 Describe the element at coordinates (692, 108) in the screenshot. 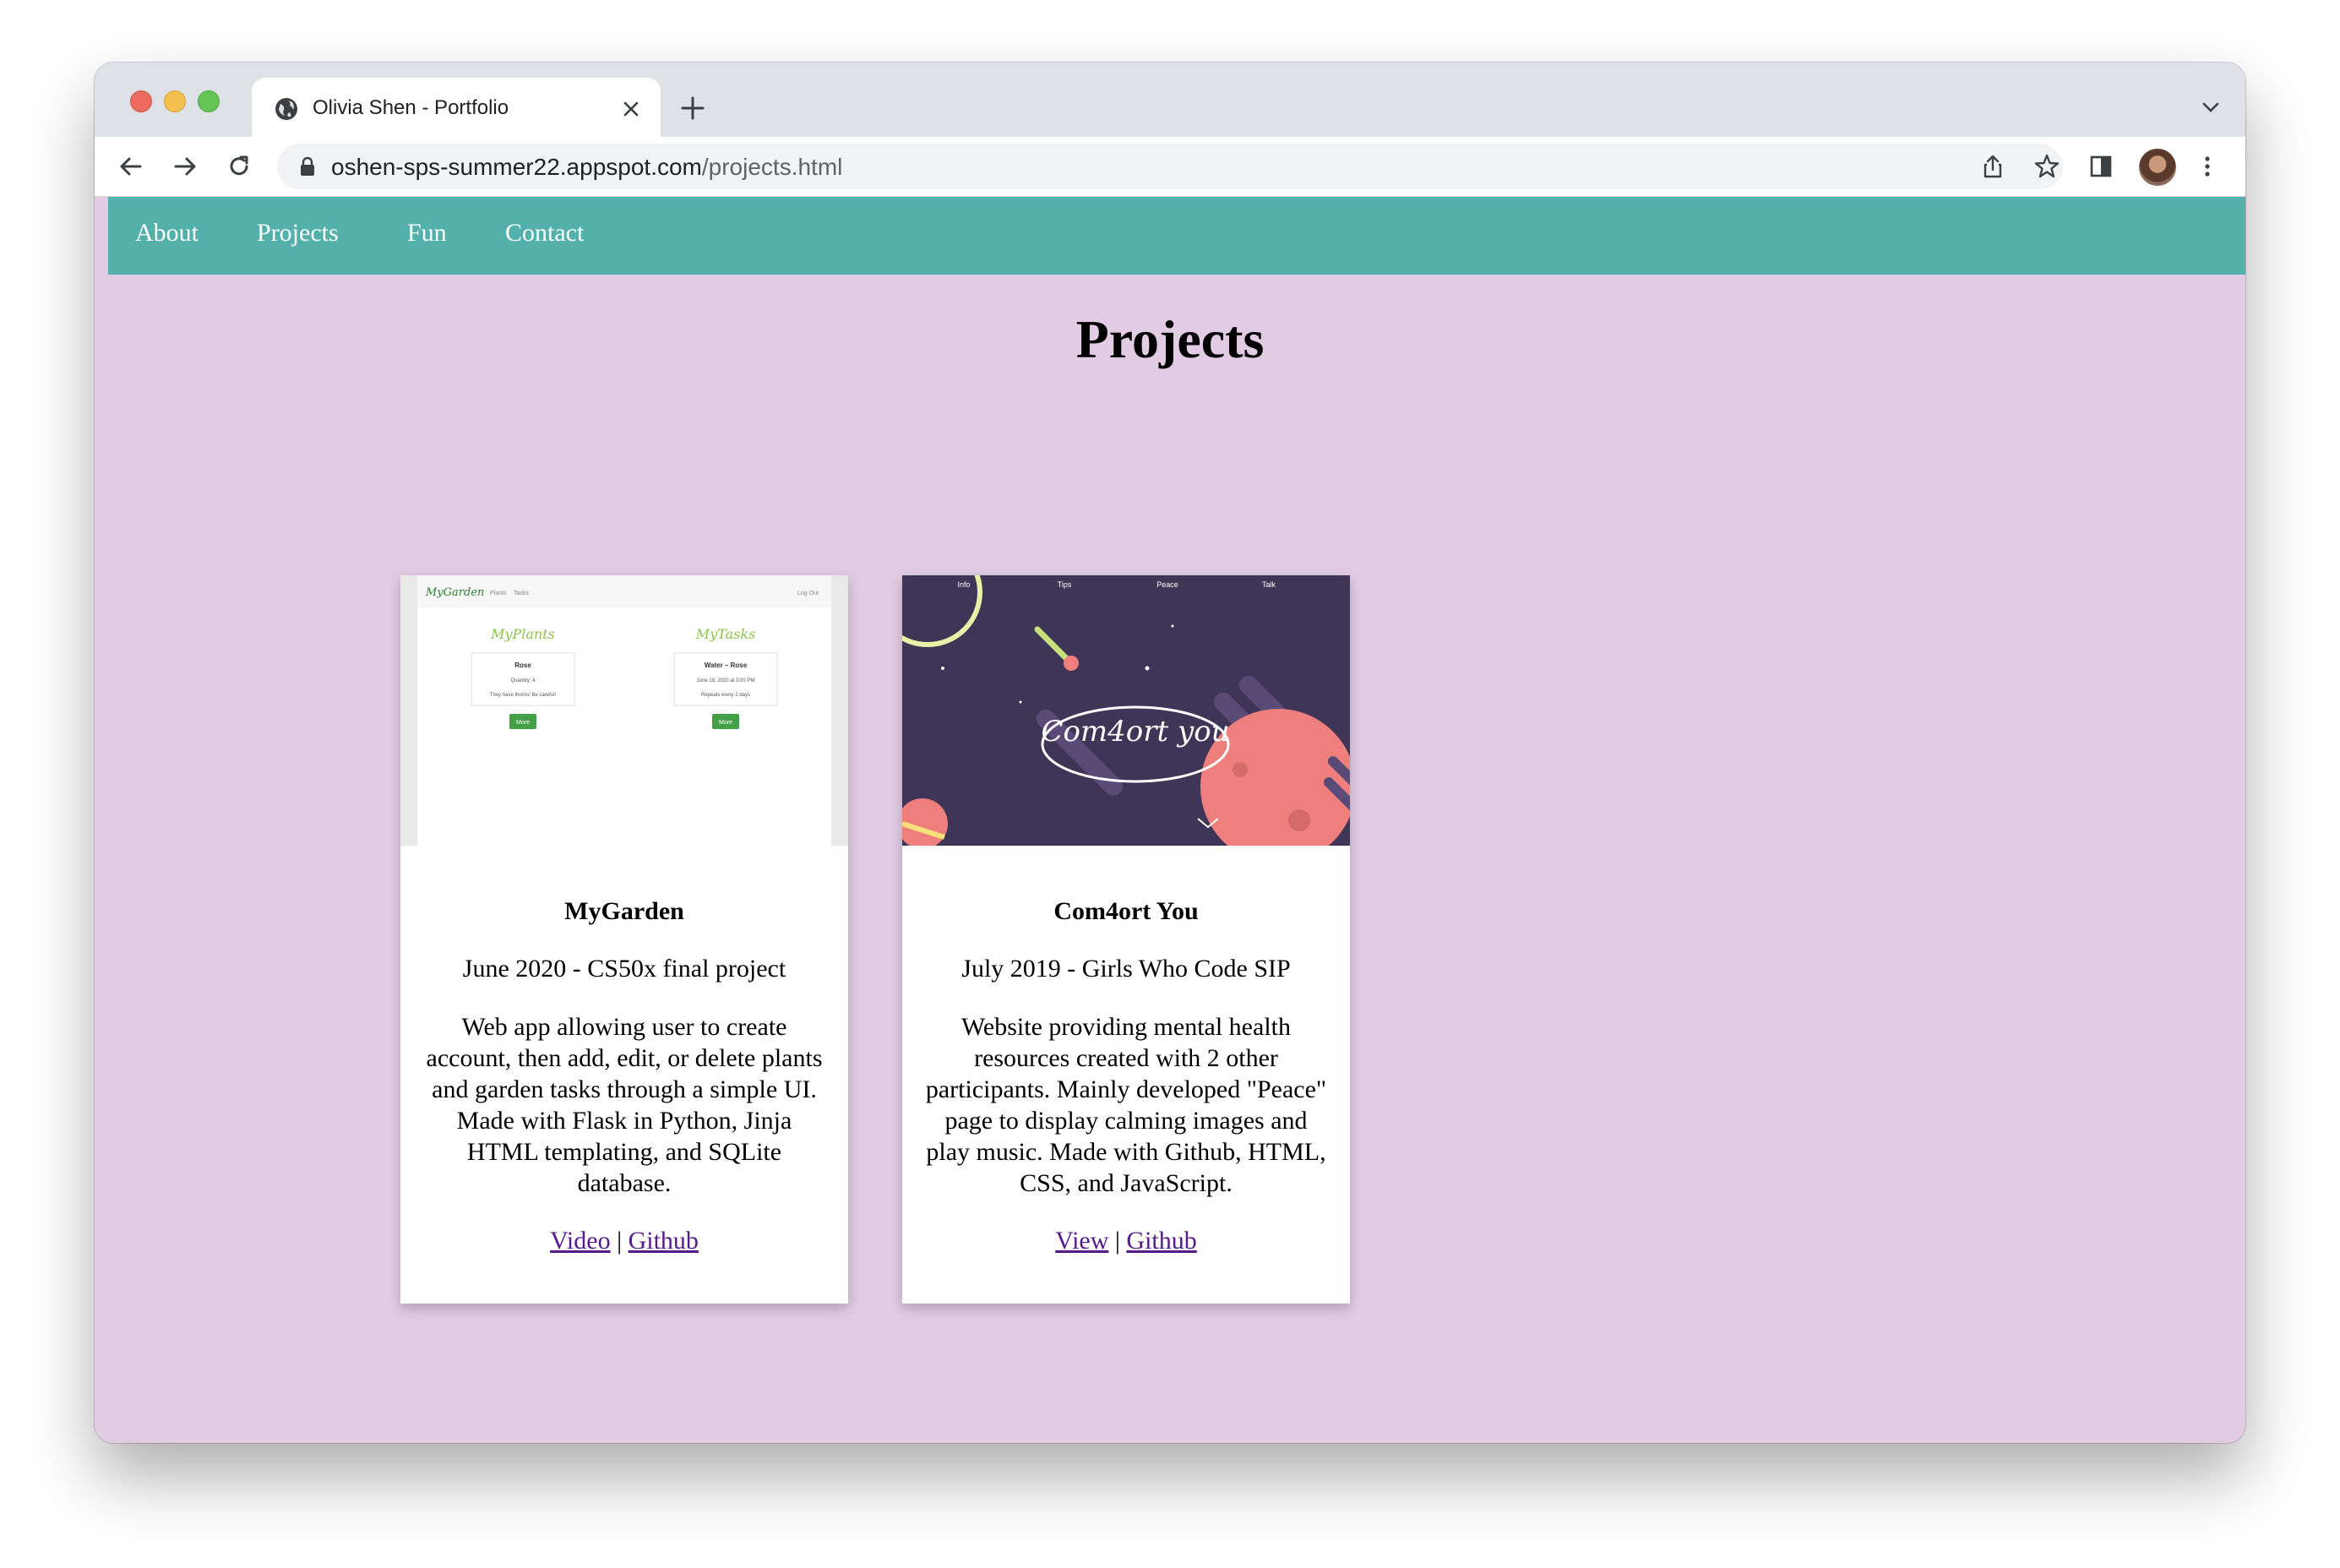

I see `new-tab-icon` at that location.